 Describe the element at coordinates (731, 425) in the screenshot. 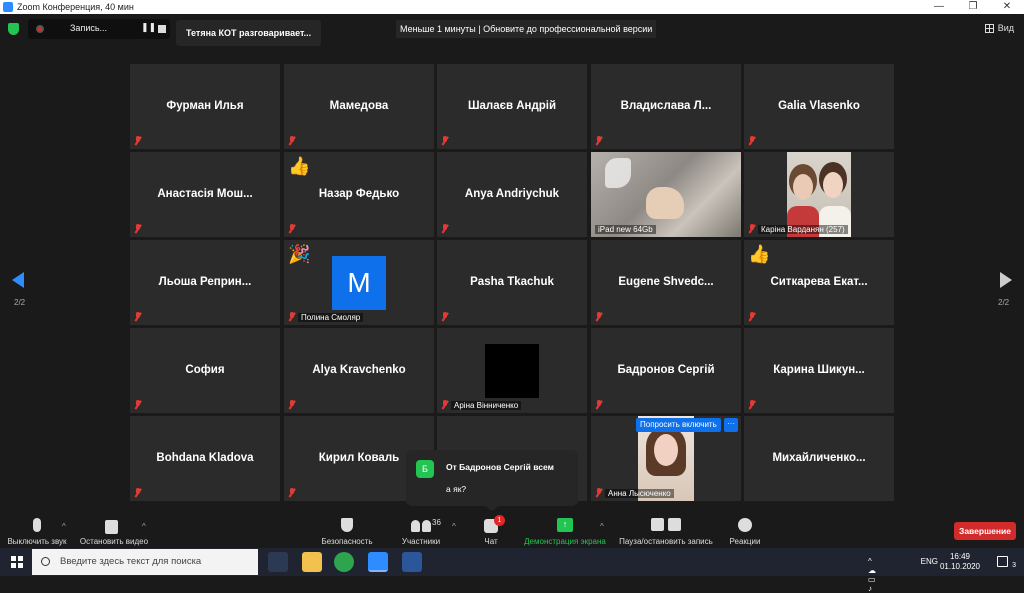

I see `more-options-button: ···` at that location.